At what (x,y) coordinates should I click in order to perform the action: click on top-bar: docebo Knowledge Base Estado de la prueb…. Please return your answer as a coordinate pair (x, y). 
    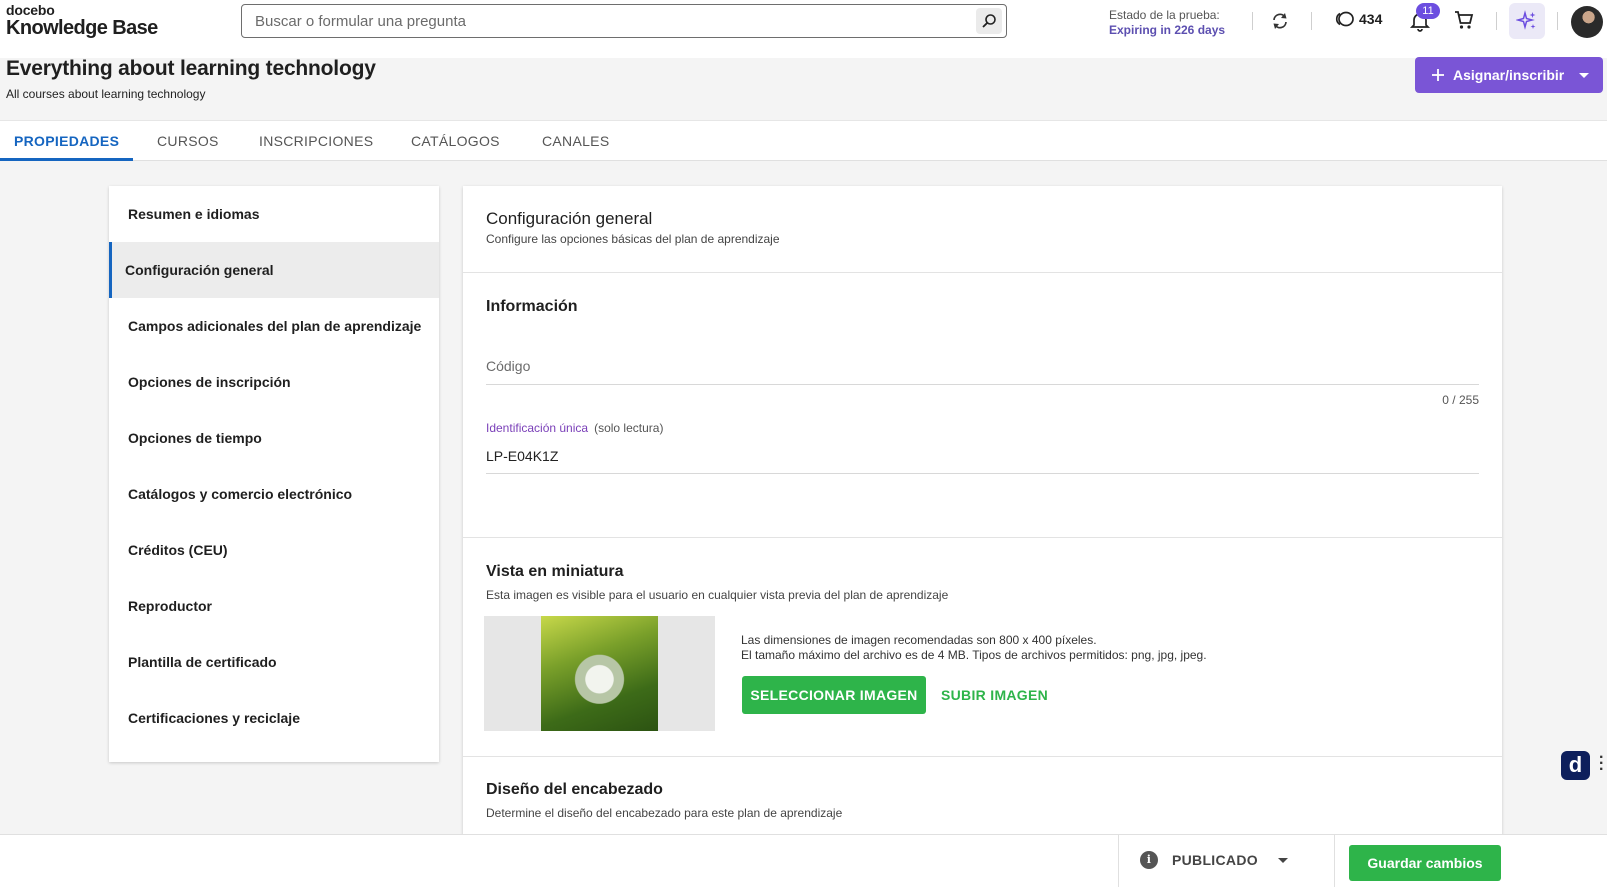
    Looking at the image, I should click on (803, 29).